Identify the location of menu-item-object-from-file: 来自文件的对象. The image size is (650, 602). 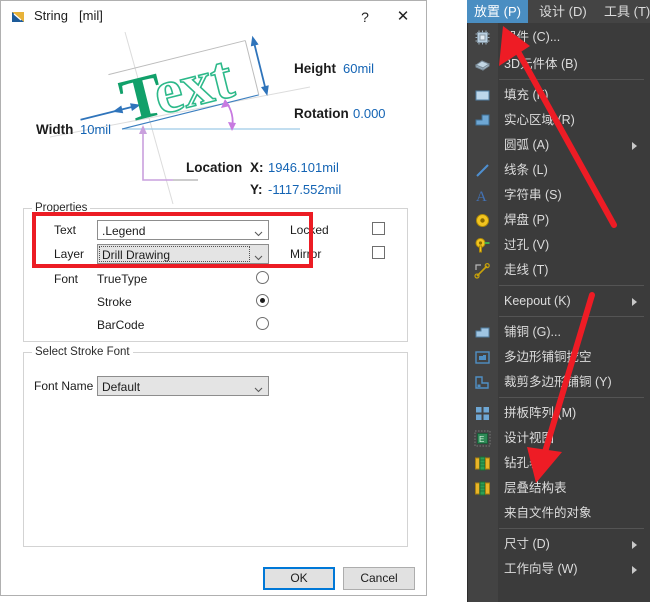
(559, 513).